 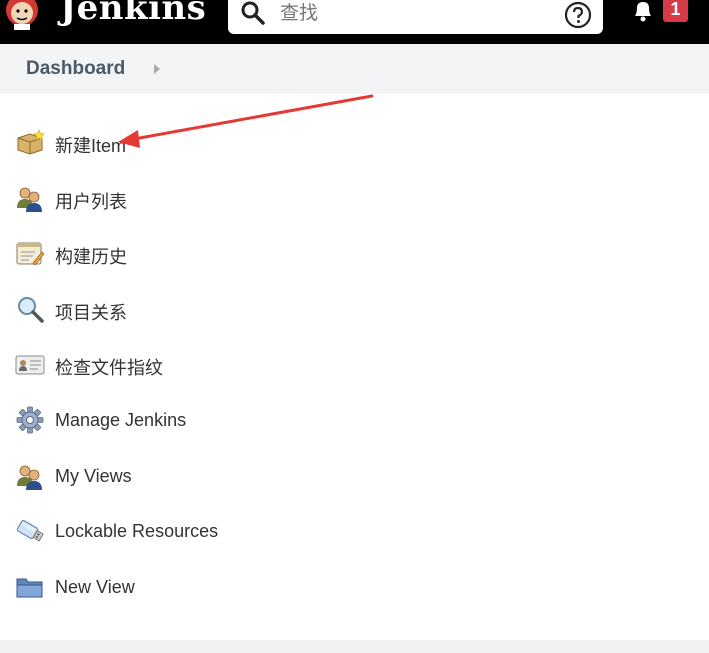 What do you see at coordinates (30, 365) in the screenshot?
I see `fingerprint-card-icon` at bounding box center [30, 365].